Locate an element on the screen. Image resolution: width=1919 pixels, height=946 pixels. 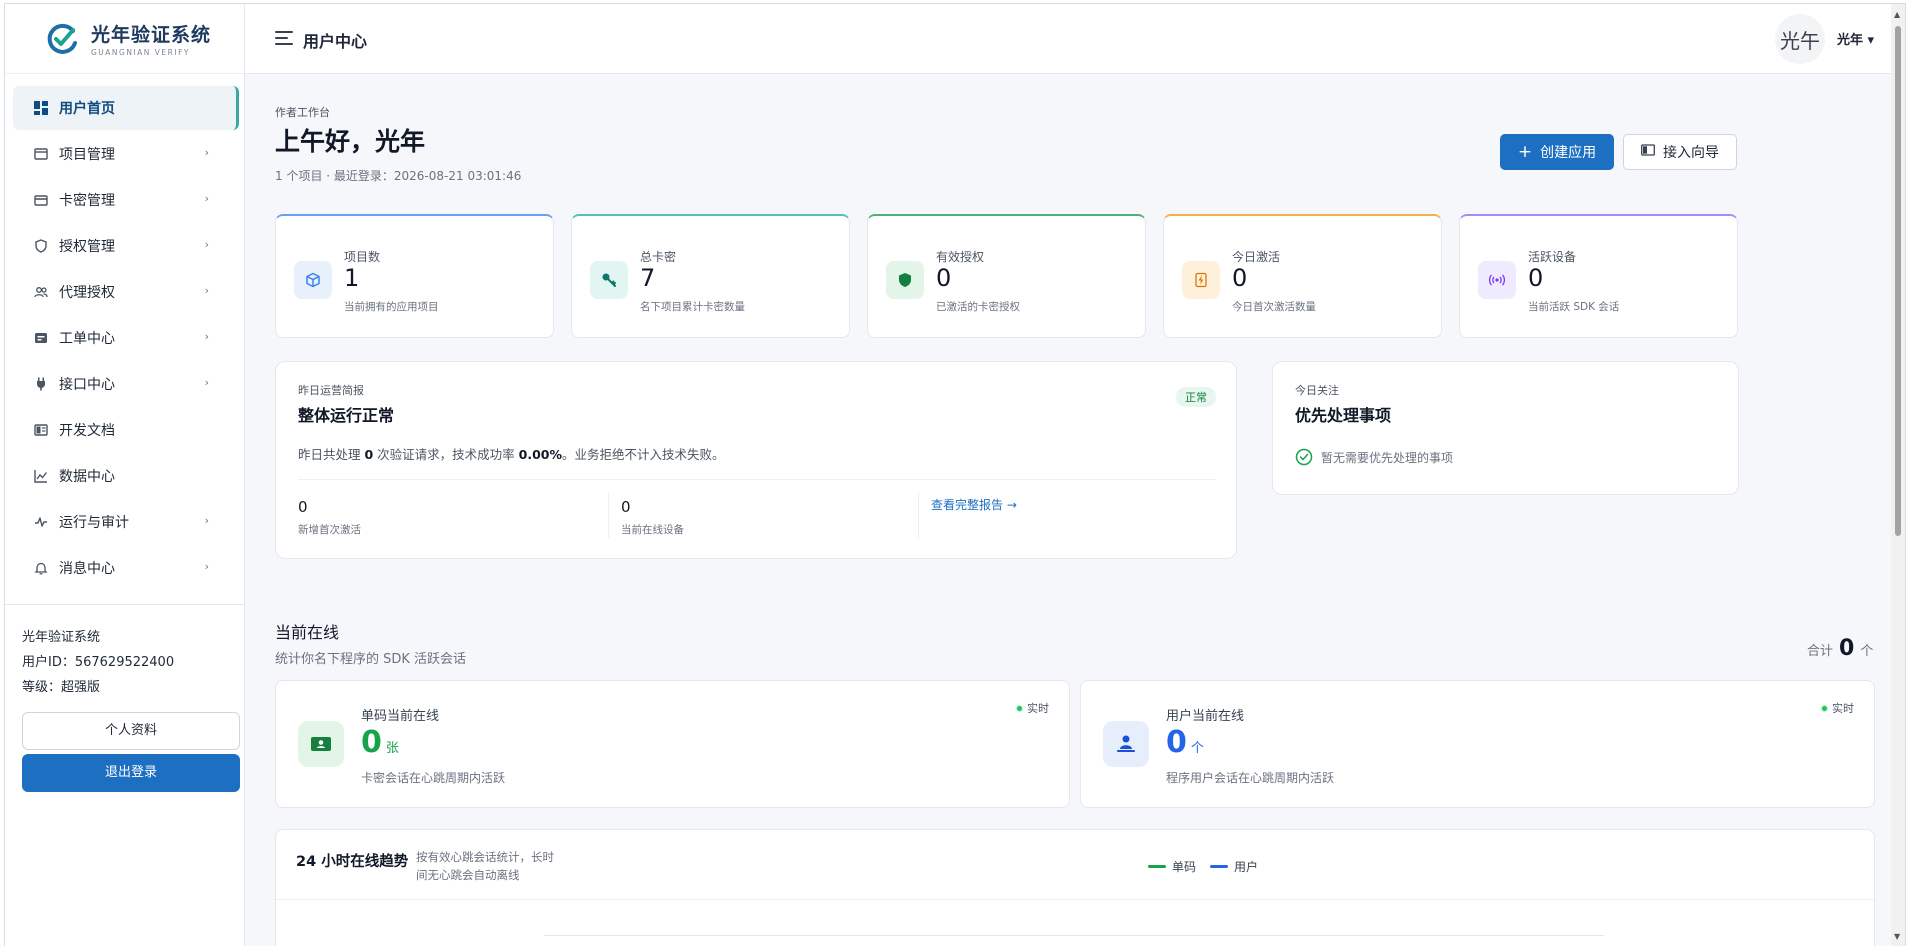
check-circle-icon is located at coordinates (1304, 457).